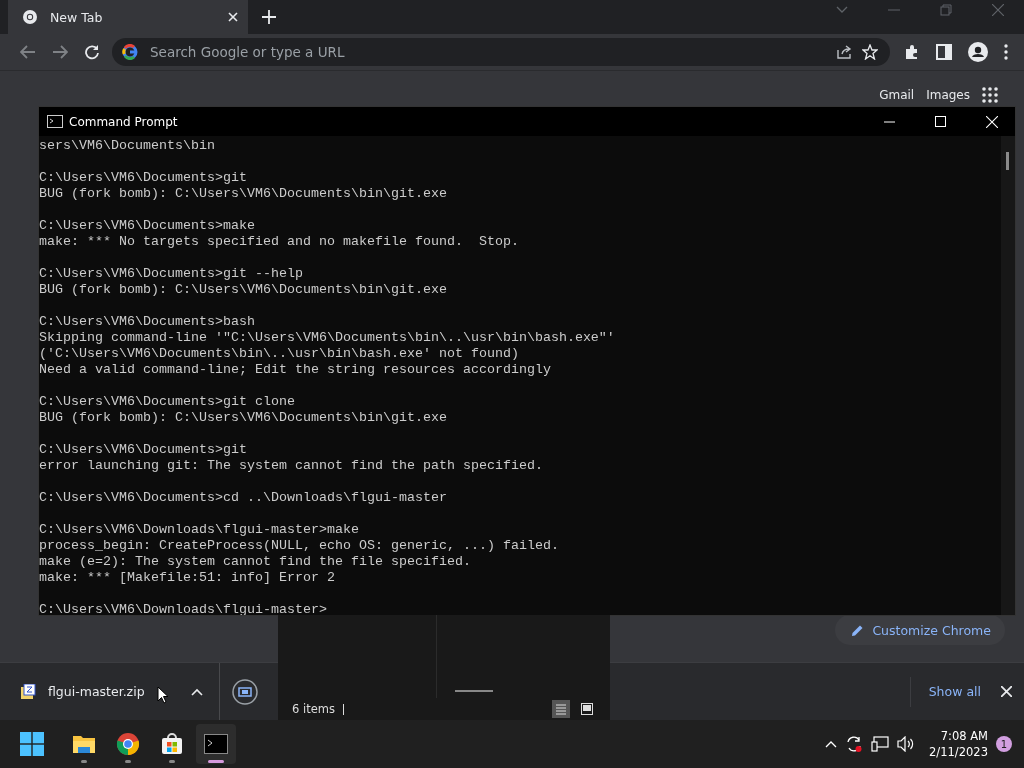  I want to click on star-icon, so click(870, 52).